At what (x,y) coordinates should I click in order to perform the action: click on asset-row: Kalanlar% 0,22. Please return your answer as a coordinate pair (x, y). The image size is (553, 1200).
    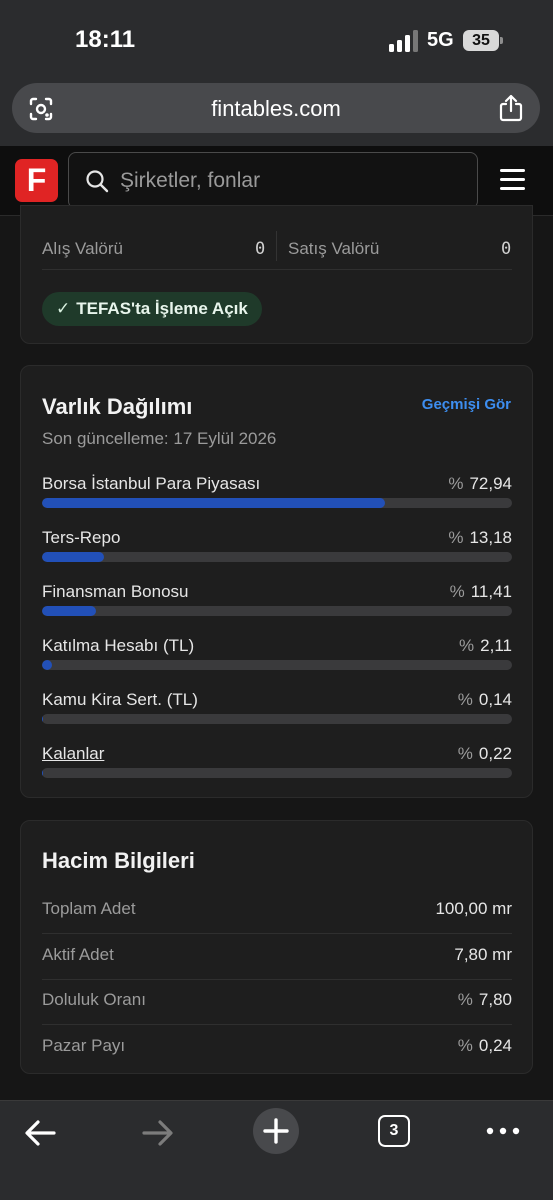
    Looking at the image, I should click on (277, 764).